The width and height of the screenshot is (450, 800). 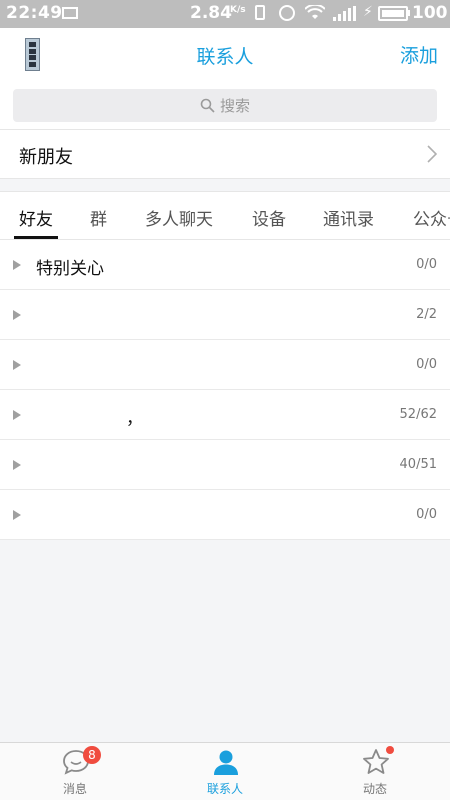 What do you see at coordinates (224, 789) in the screenshot?
I see `nav-contacts-label: 联系人` at bounding box center [224, 789].